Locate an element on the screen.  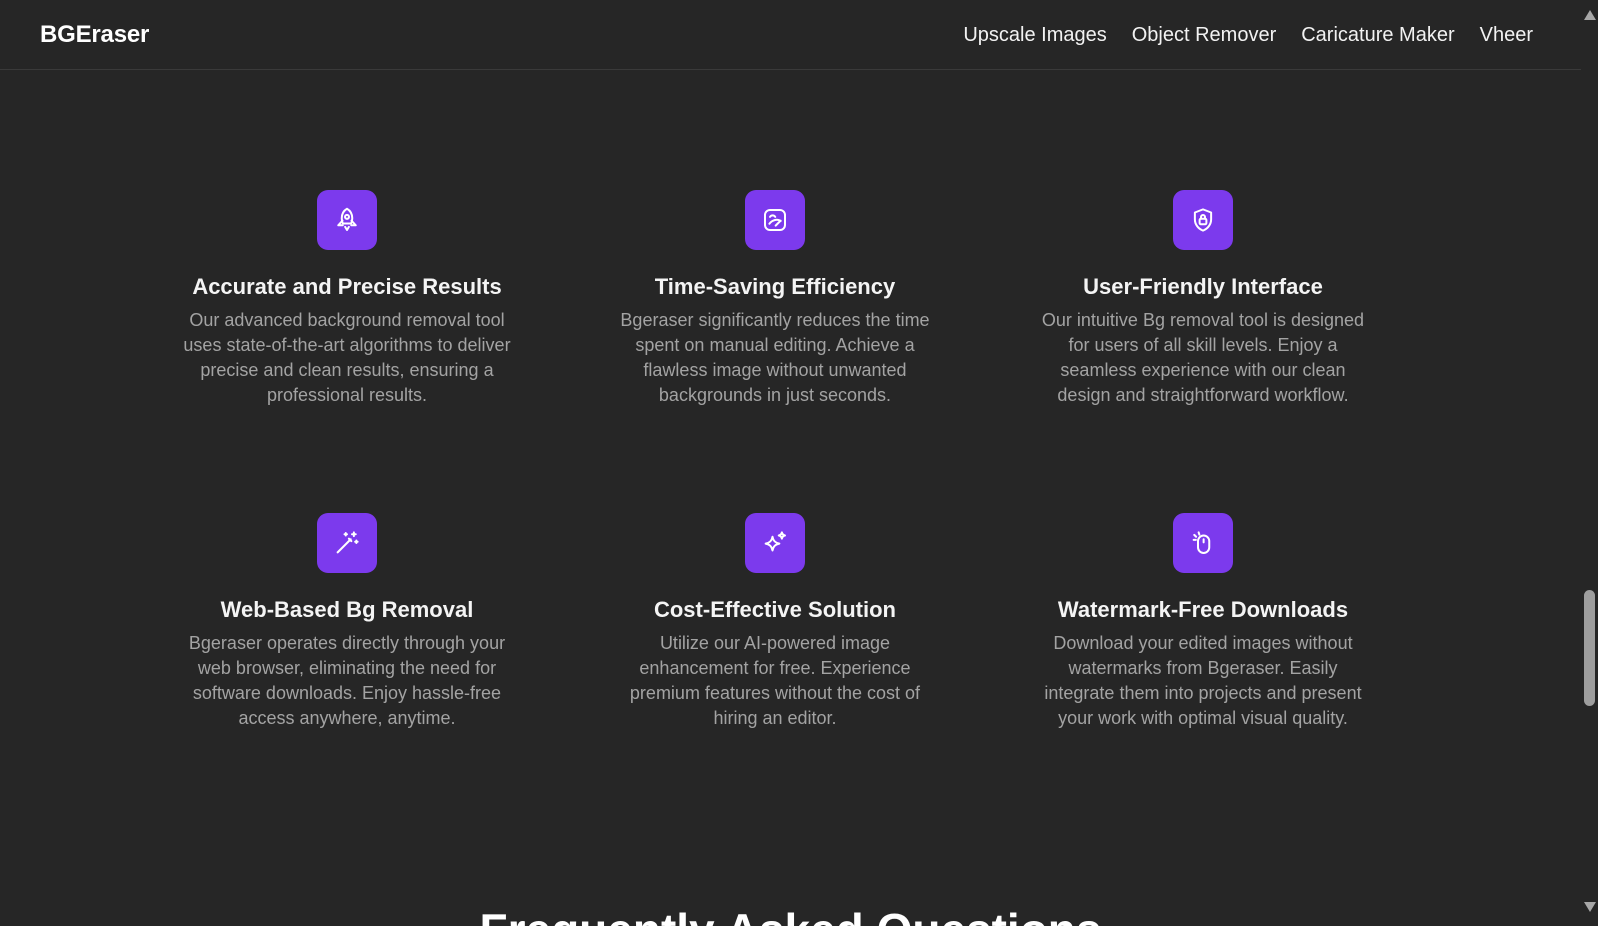
feature-title: User-Friendly Interface is located at coordinates (1203, 286).